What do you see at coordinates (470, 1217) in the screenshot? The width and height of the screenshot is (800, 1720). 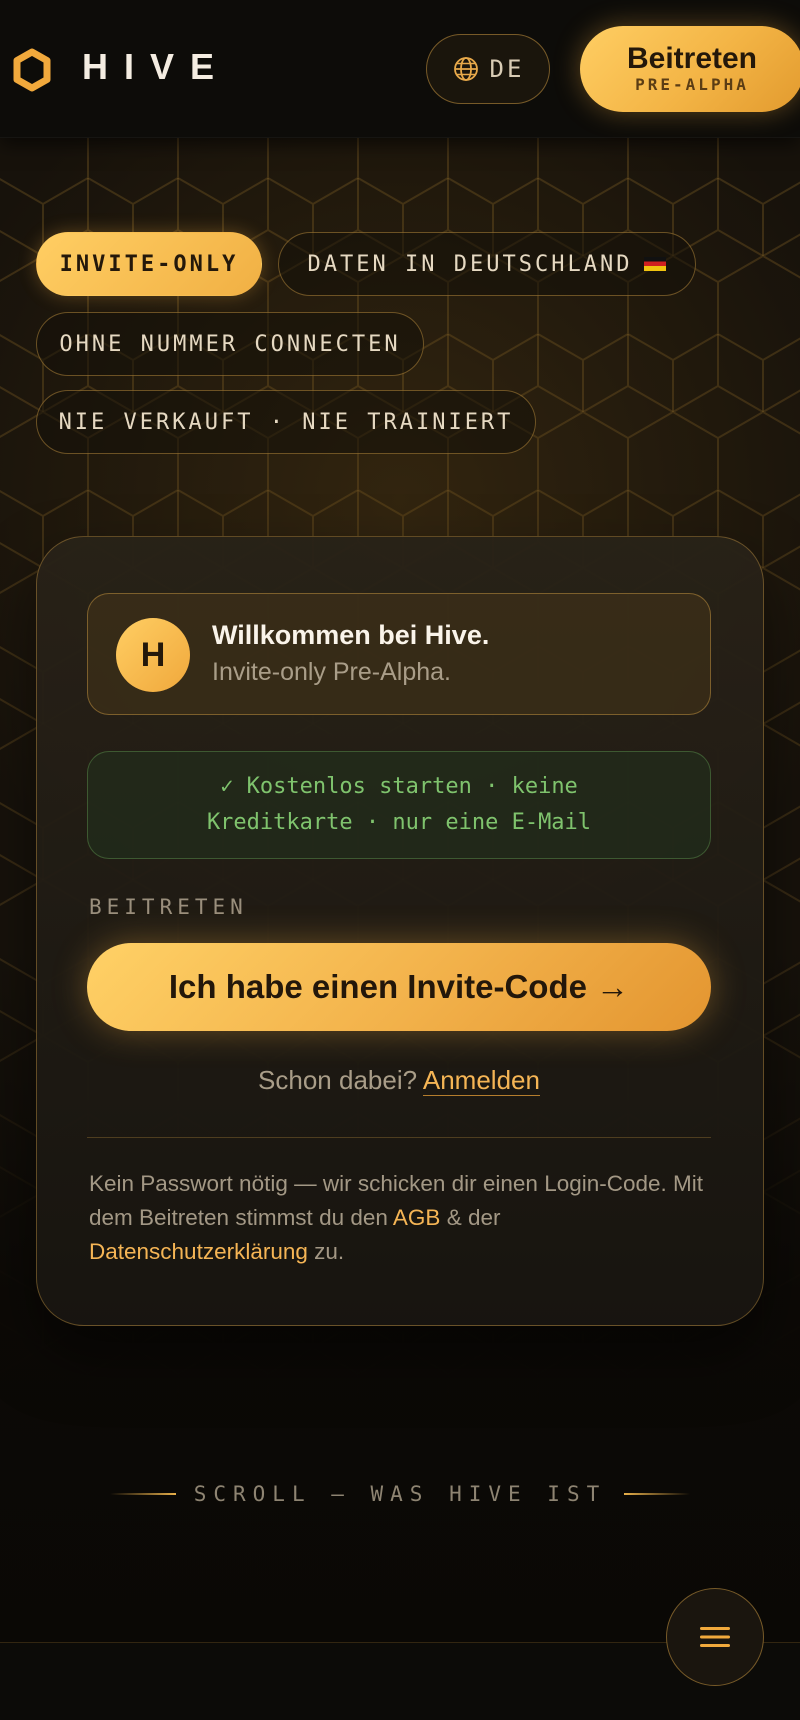 I see `legal-text: & der` at bounding box center [470, 1217].